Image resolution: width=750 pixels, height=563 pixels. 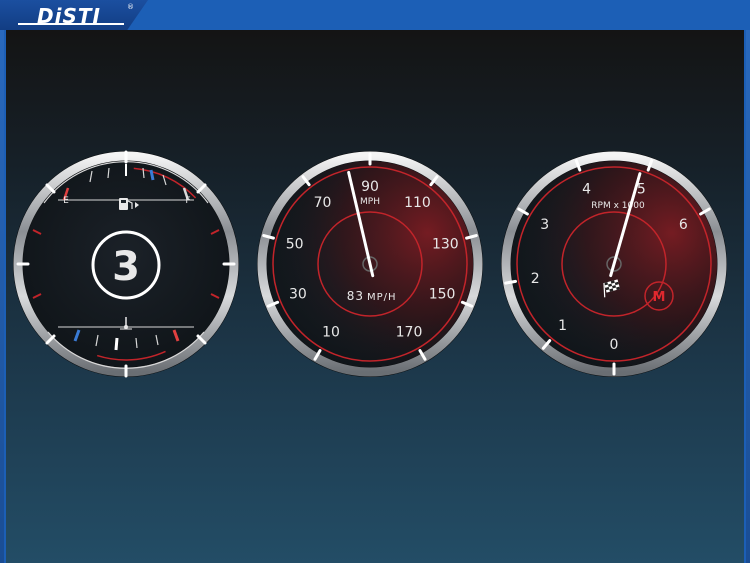 I want to click on speed-unit-label: MPH, so click(x=370, y=202).